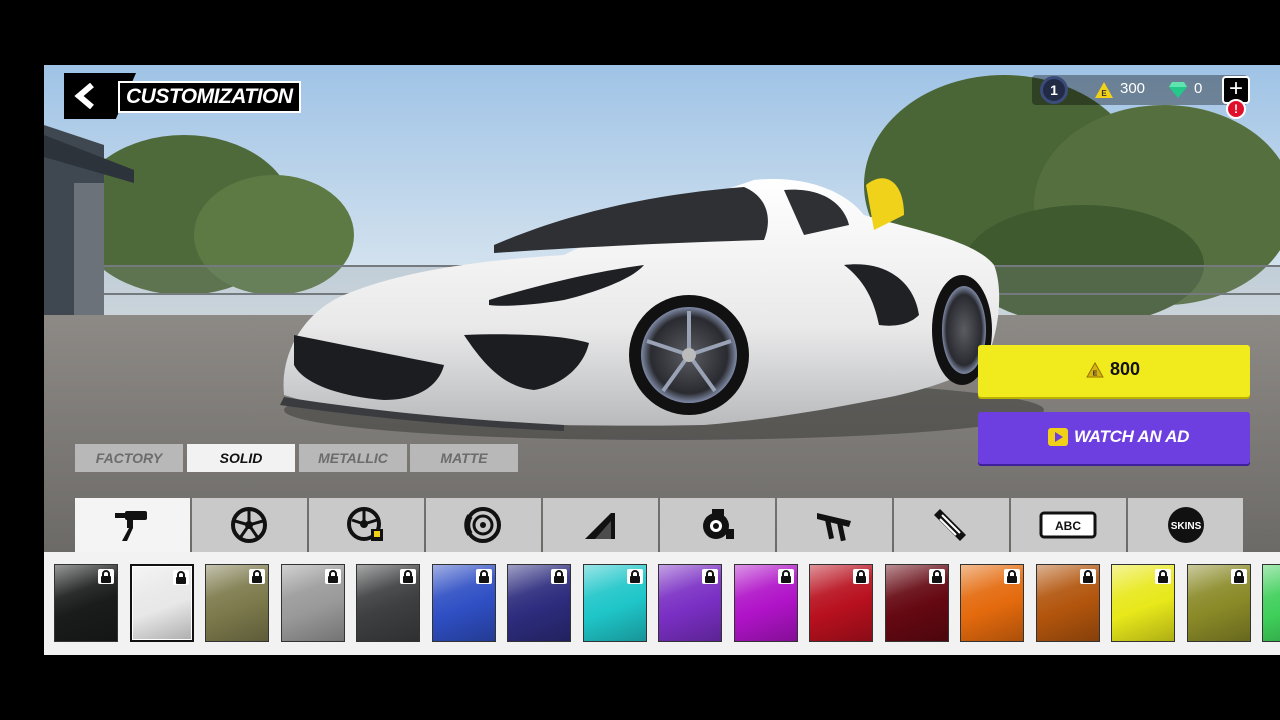  Describe the element at coordinates (209, 97) in the screenshot. I see `page-title: CUSTOMIZATION` at that location.